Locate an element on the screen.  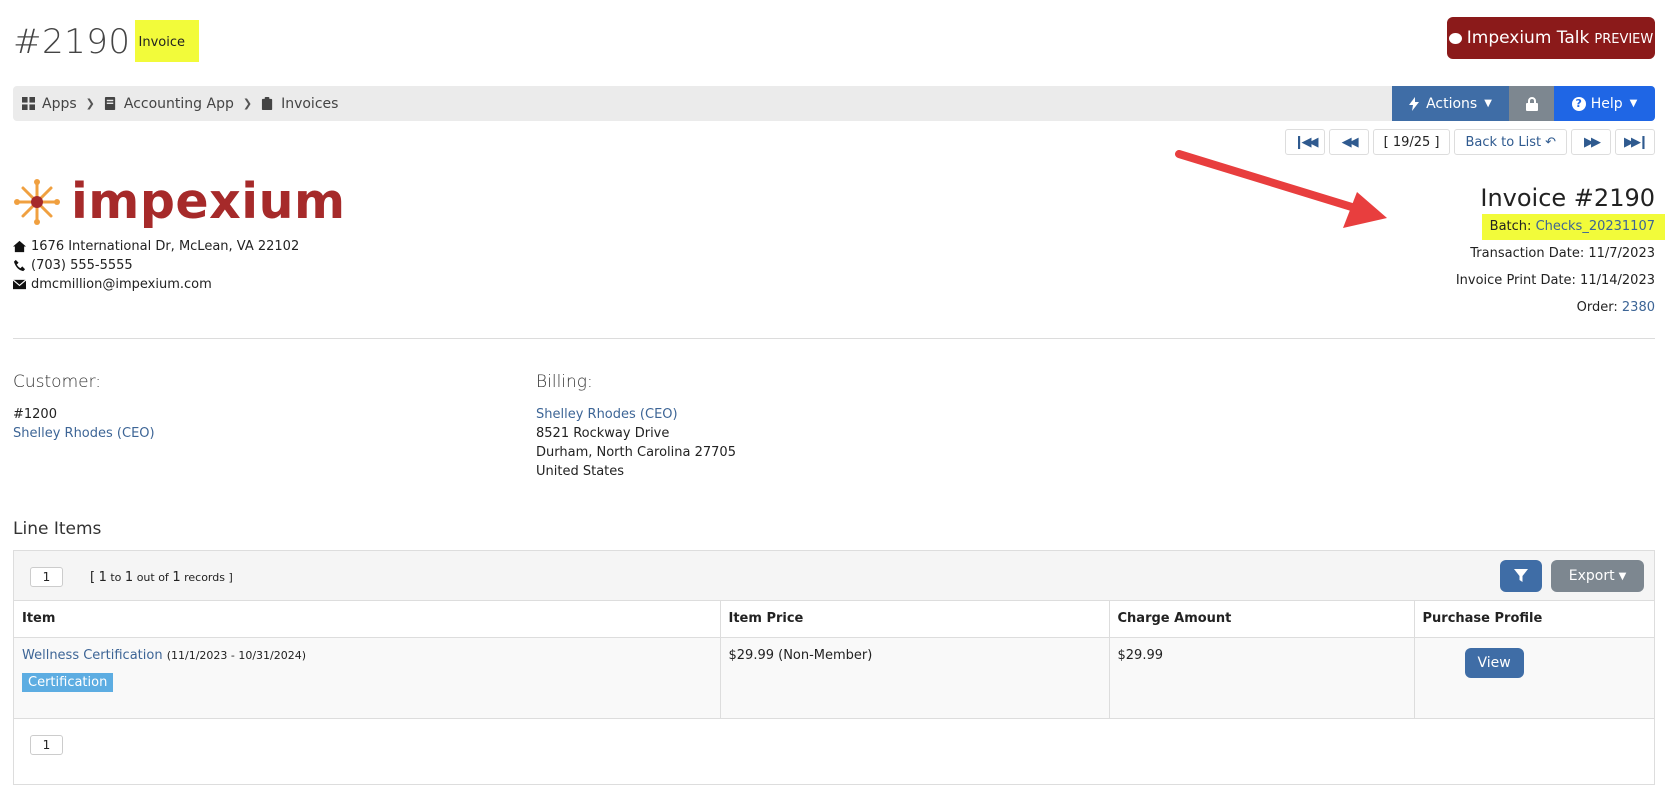
customer-id: #1200 is located at coordinates (35, 414).